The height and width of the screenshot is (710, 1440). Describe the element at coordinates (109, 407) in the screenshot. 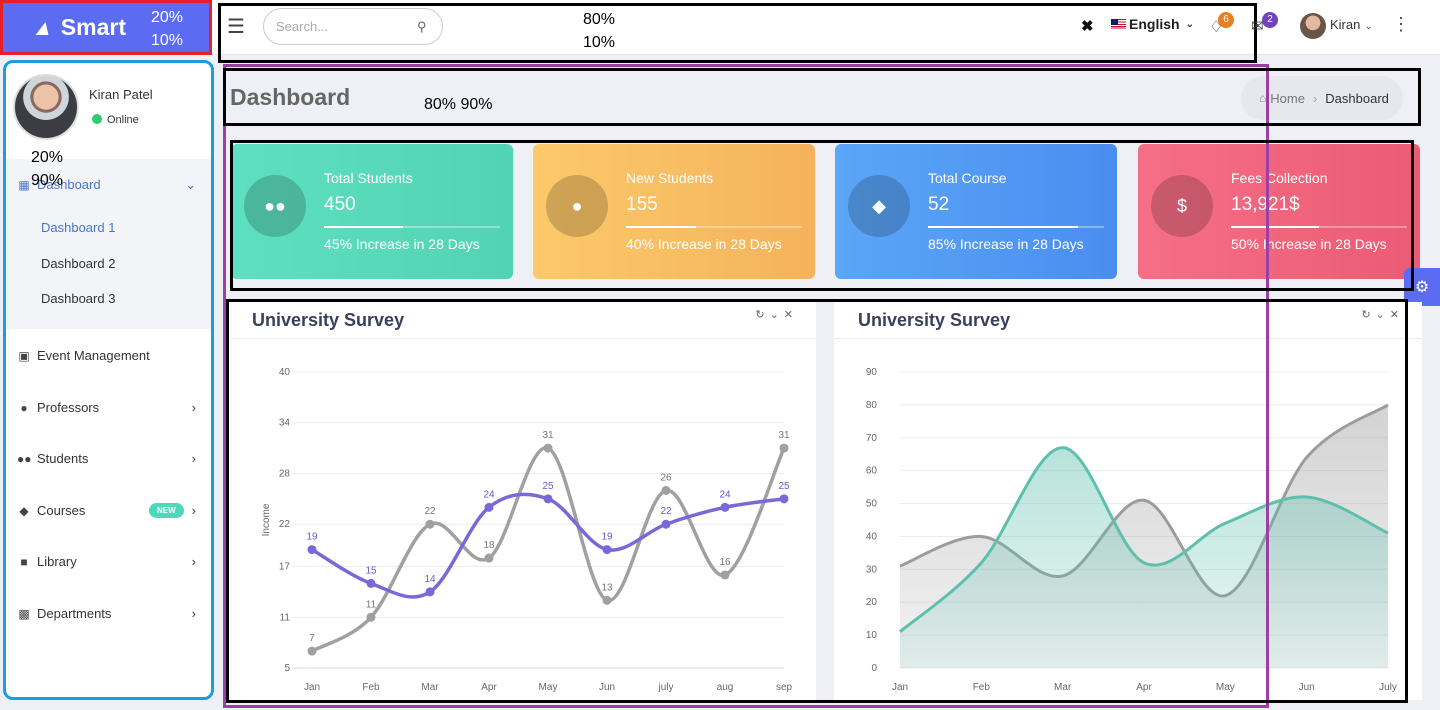

I see `sidebar-item-professors: ● Professors ›` at that location.